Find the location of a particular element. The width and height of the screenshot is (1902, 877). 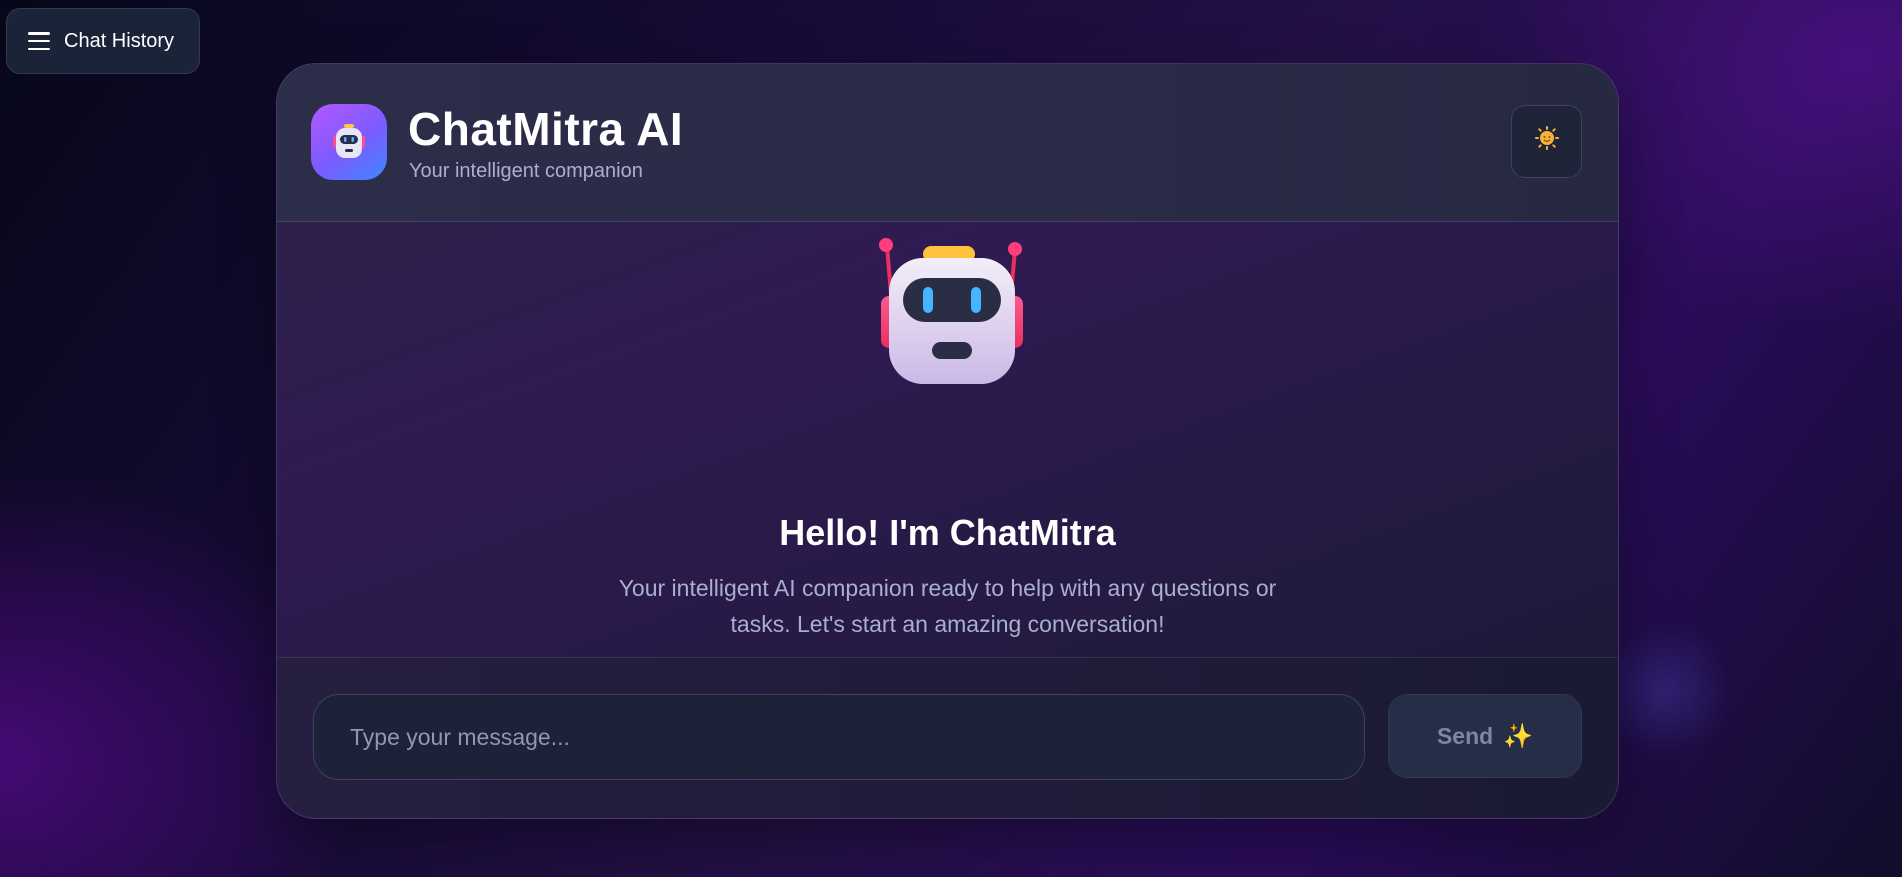

send-label: Send is located at coordinates (1465, 735).